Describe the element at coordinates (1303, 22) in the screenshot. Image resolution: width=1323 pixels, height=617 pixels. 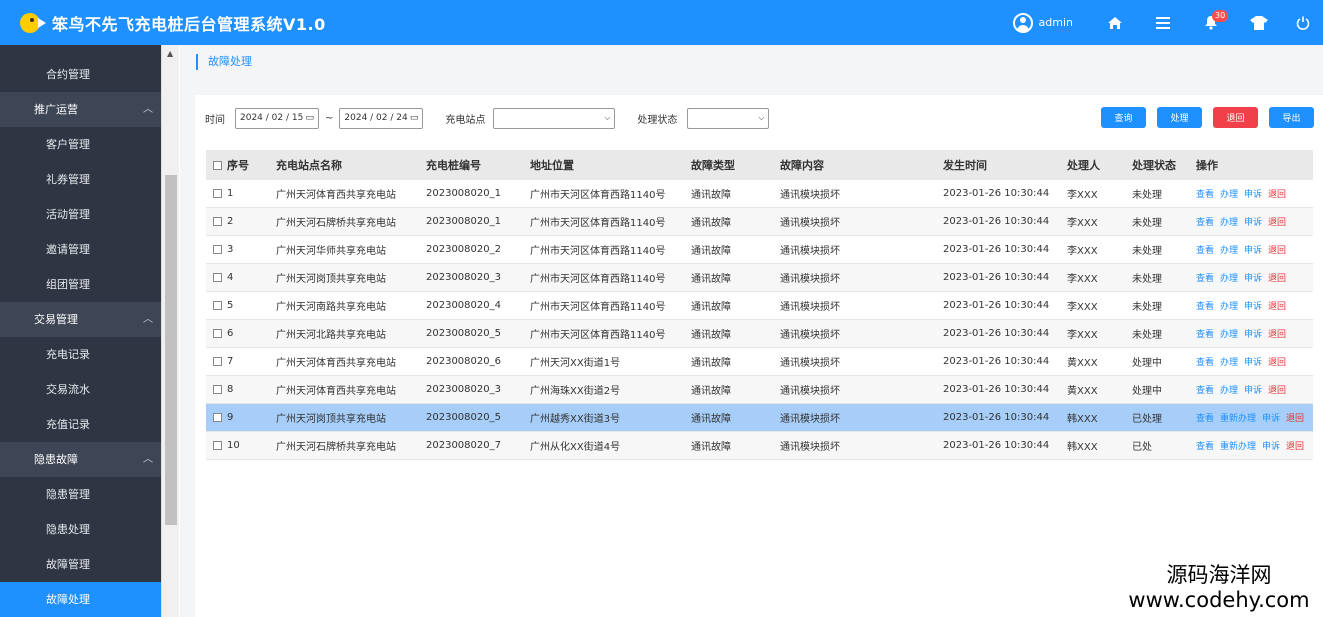
I see `power-icon` at that location.